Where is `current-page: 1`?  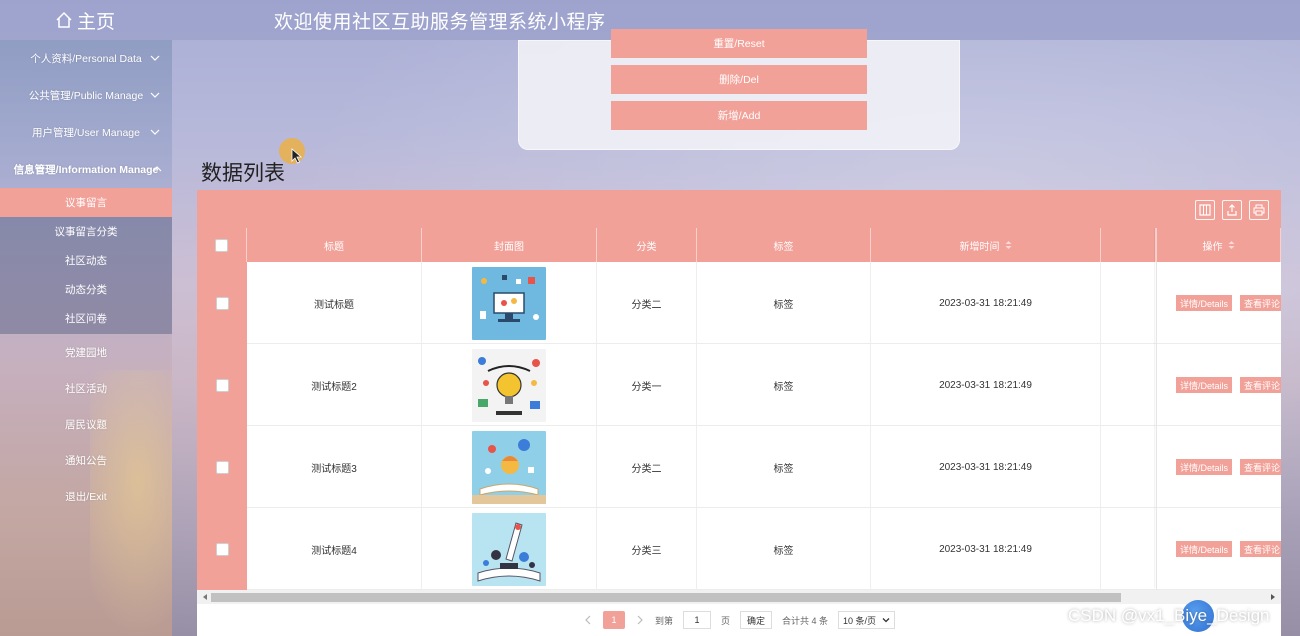 current-page: 1 is located at coordinates (613, 620).